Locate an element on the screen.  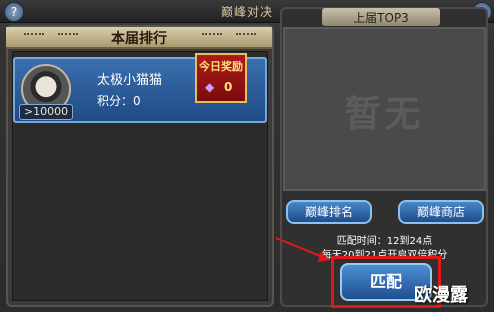
watermark: 欧漫露 is located at coordinates (441, 295).